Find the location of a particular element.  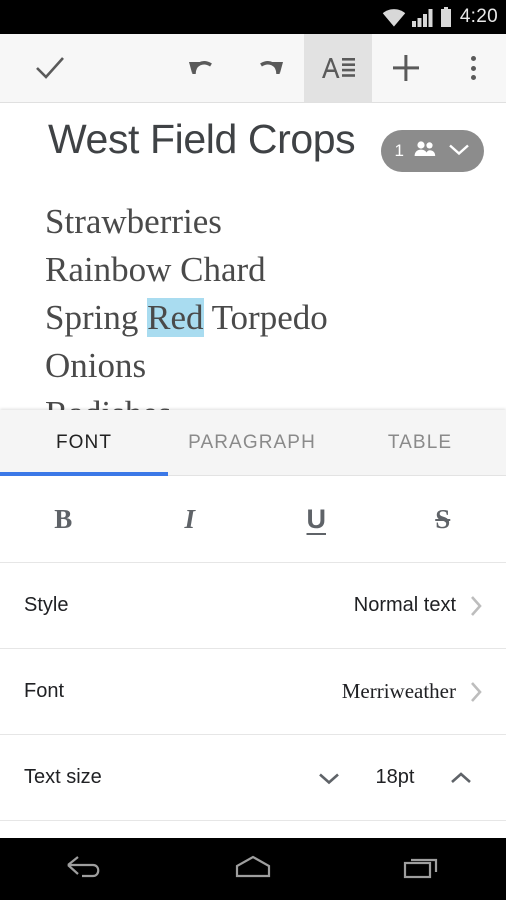

redo-button is located at coordinates (270, 68).